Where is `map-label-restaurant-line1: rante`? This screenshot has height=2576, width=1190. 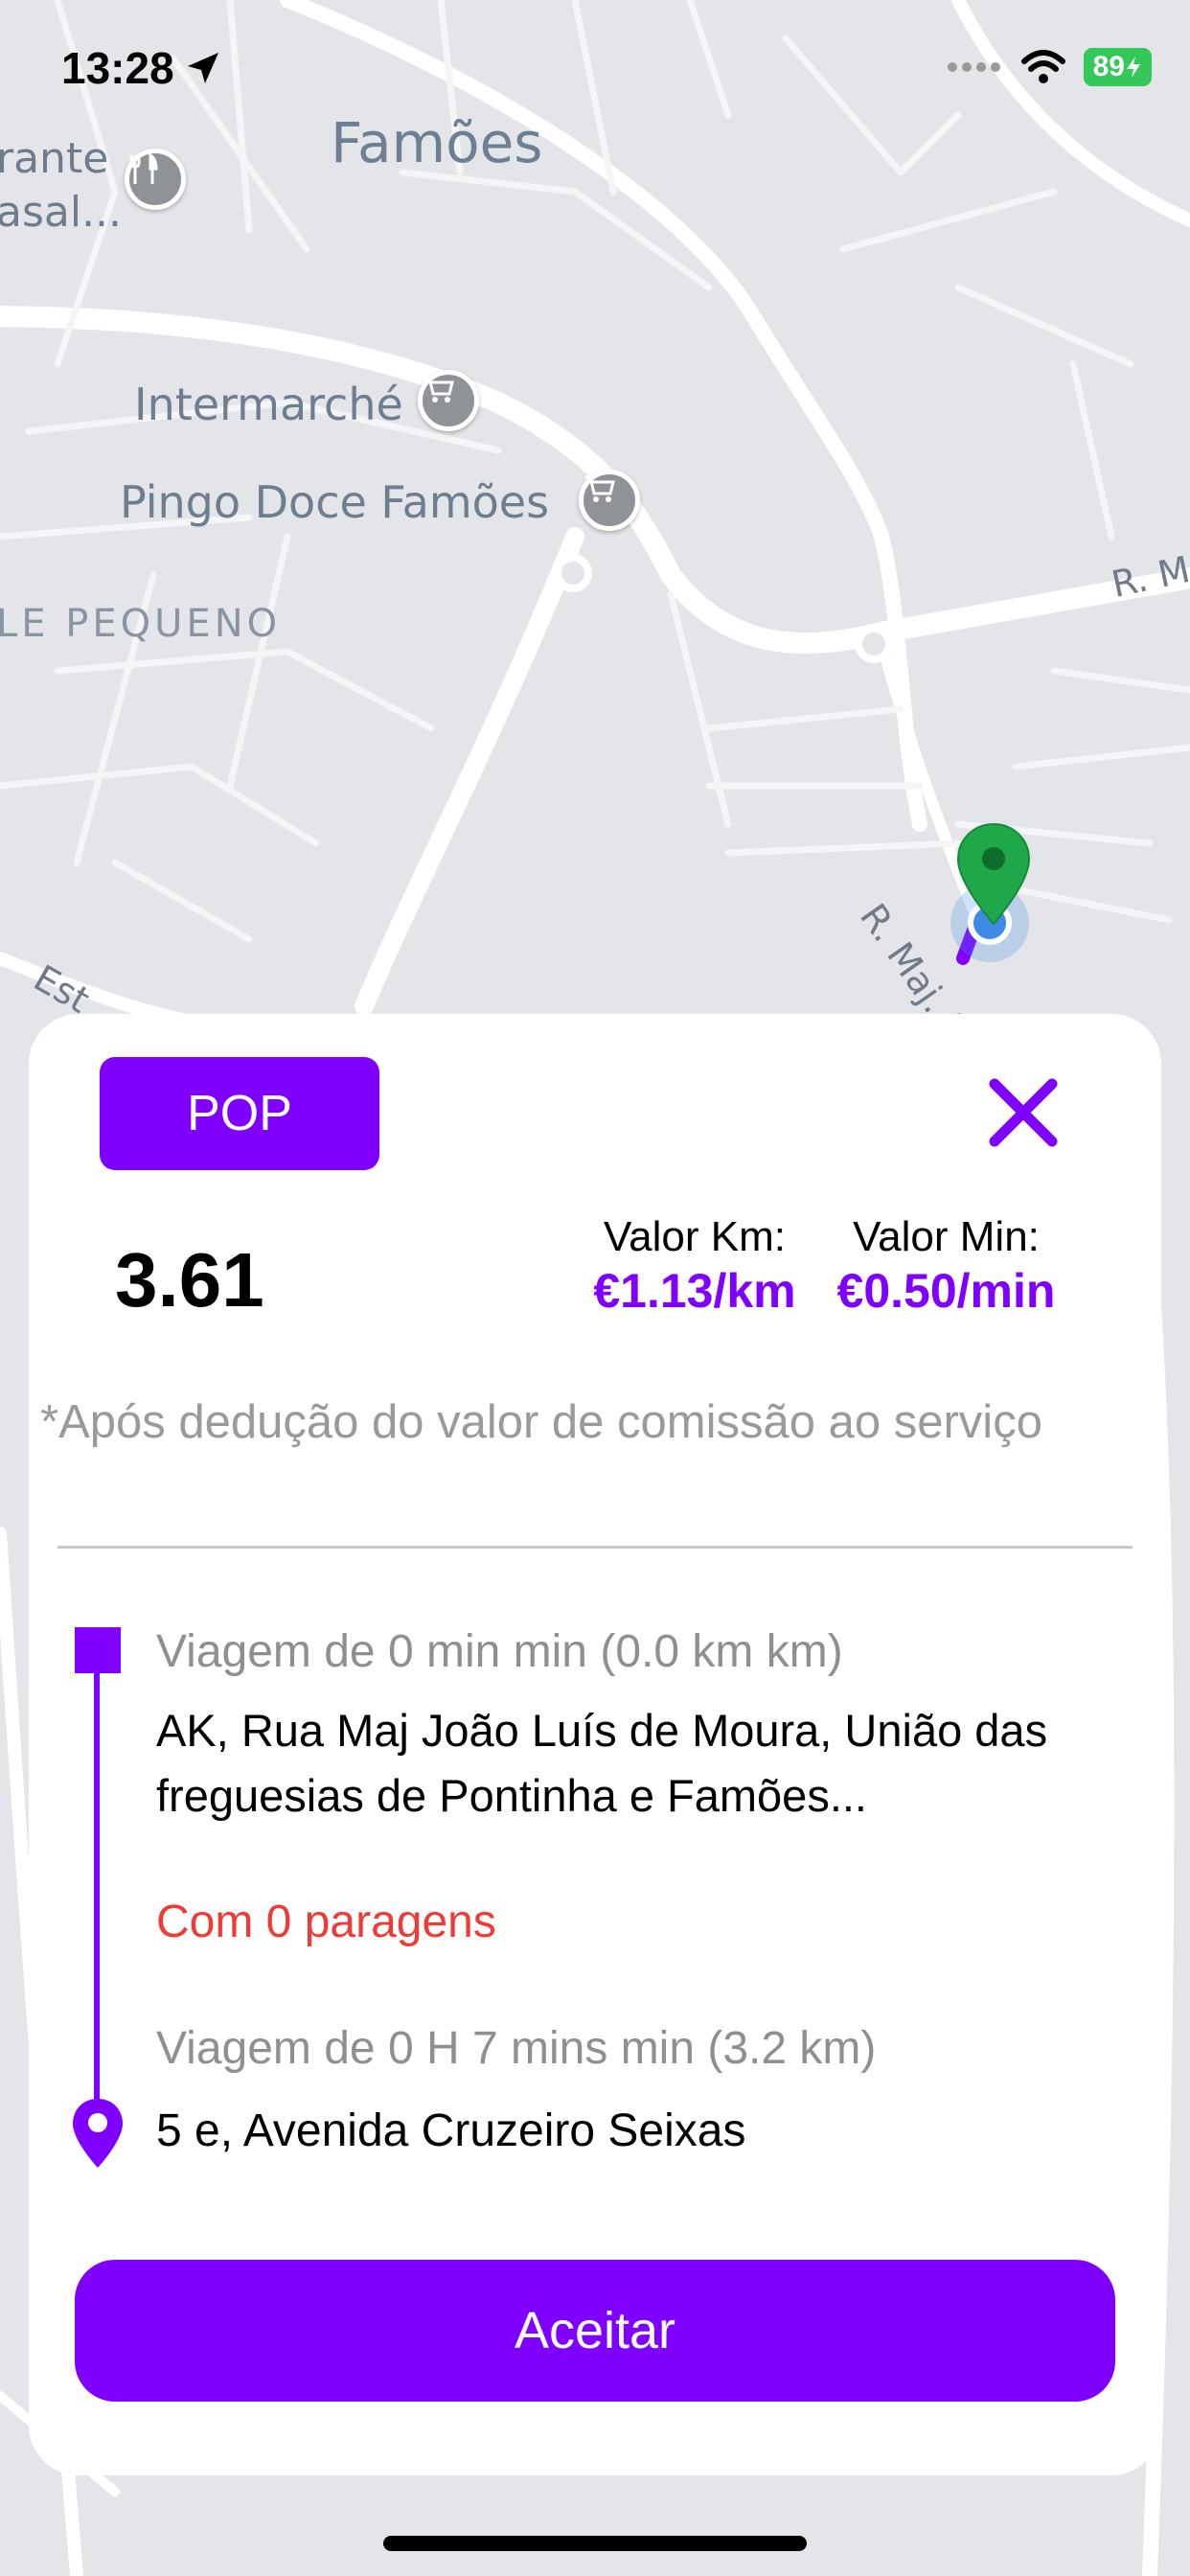 map-label-restaurant-line1: rante is located at coordinates (55, 158).